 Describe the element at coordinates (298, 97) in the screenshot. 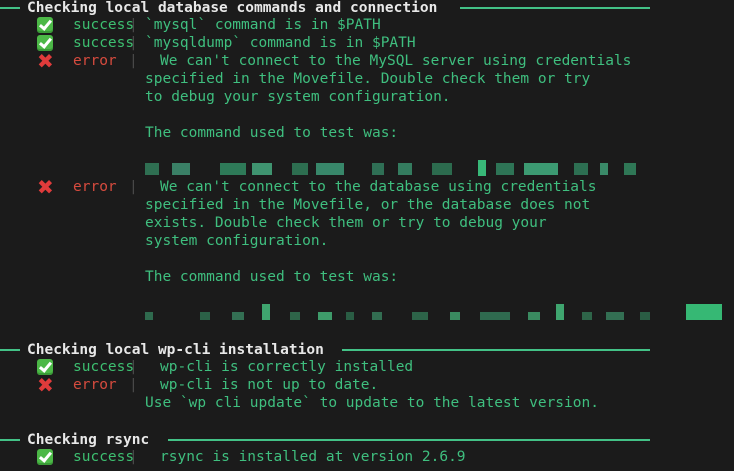

I see `log-message: to debug your system configuration.` at that location.